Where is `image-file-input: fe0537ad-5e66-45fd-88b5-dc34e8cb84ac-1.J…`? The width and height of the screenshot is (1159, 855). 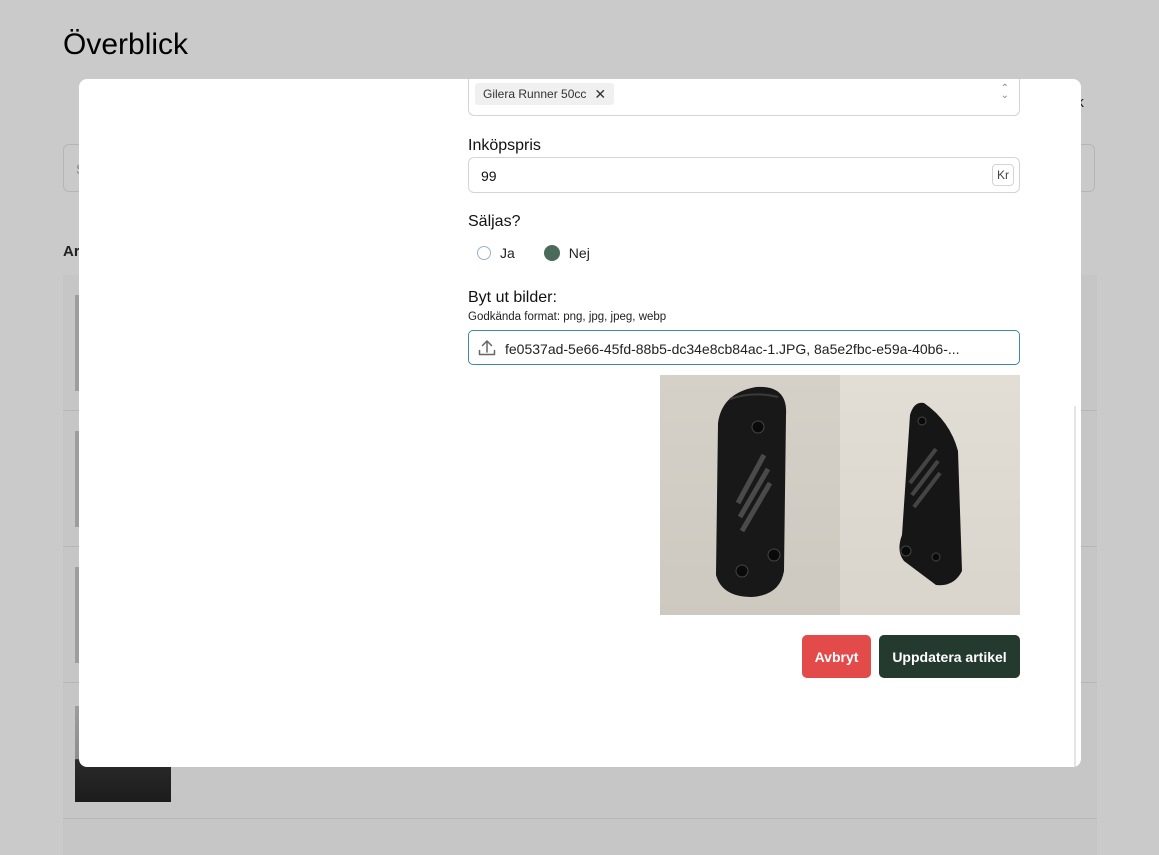
image-file-input: fe0537ad-5e66-45fd-88b5-dc34e8cb84ac-1.J… is located at coordinates (744, 347).